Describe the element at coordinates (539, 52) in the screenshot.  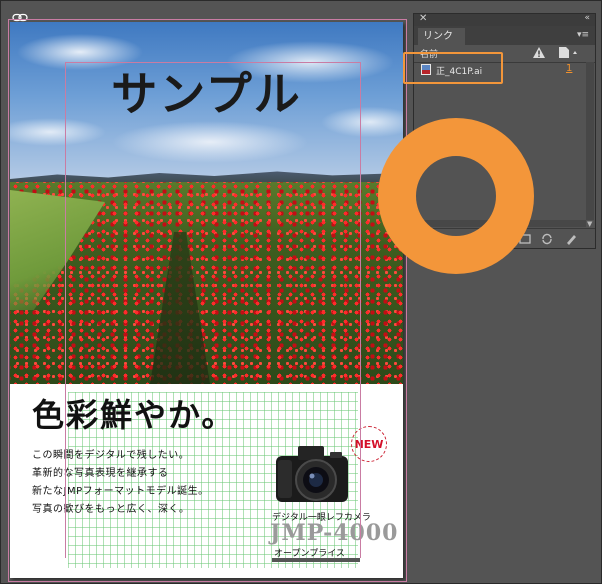
I see `warning-icon` at that location.